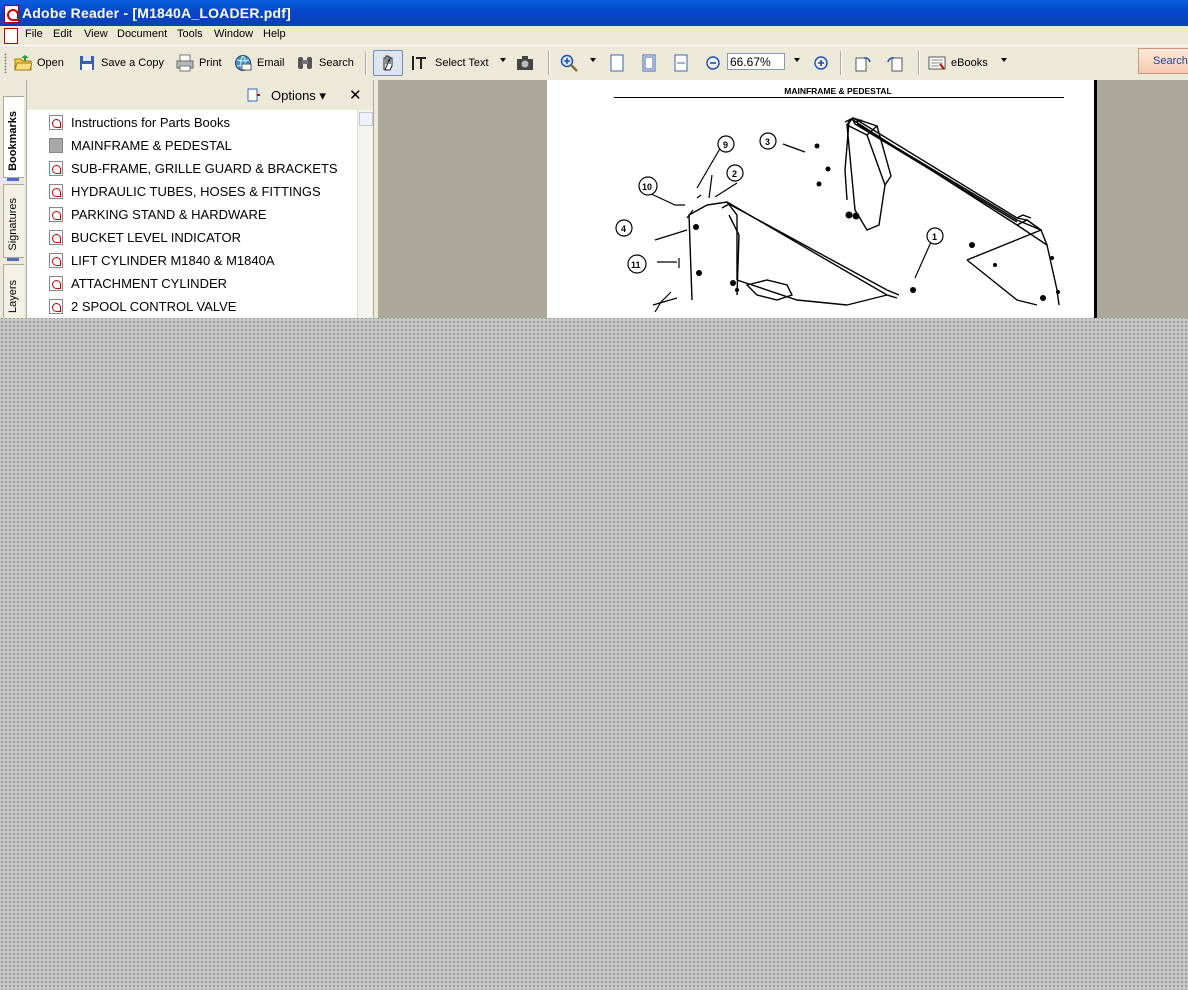 This screenshot has width=1188, height=990. Describe the element at coordinates (11, 36) in the screenshot. I see `document-menu-icon` at that location.